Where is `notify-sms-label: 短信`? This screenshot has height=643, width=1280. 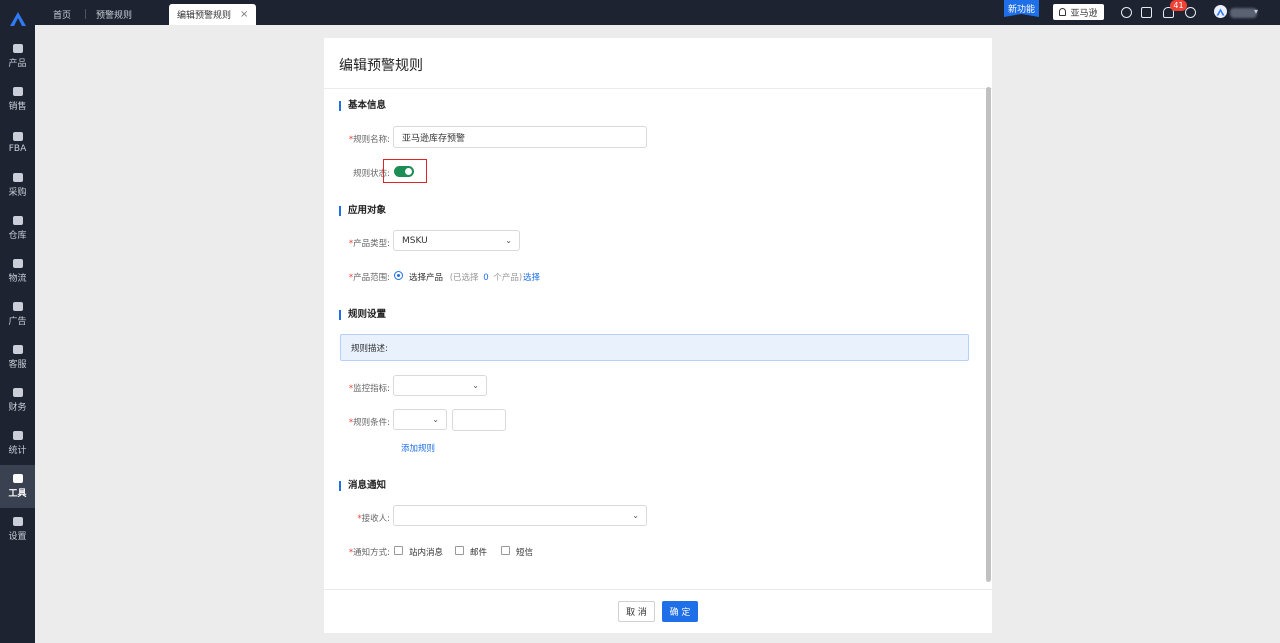
notify-sms-label: 短信 is located at coordinates (525, 553).